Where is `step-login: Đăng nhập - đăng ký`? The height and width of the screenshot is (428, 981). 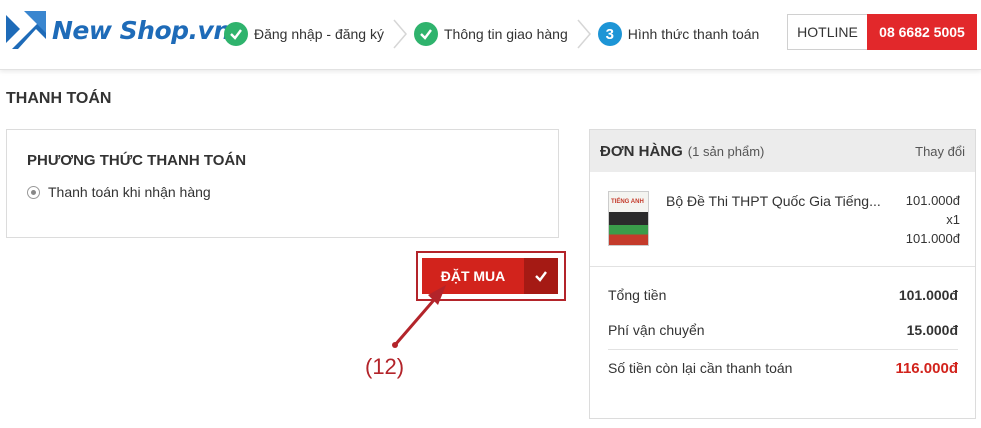 step-login: Đăng nhập - đăng ký is located at coordinates (304, 34).